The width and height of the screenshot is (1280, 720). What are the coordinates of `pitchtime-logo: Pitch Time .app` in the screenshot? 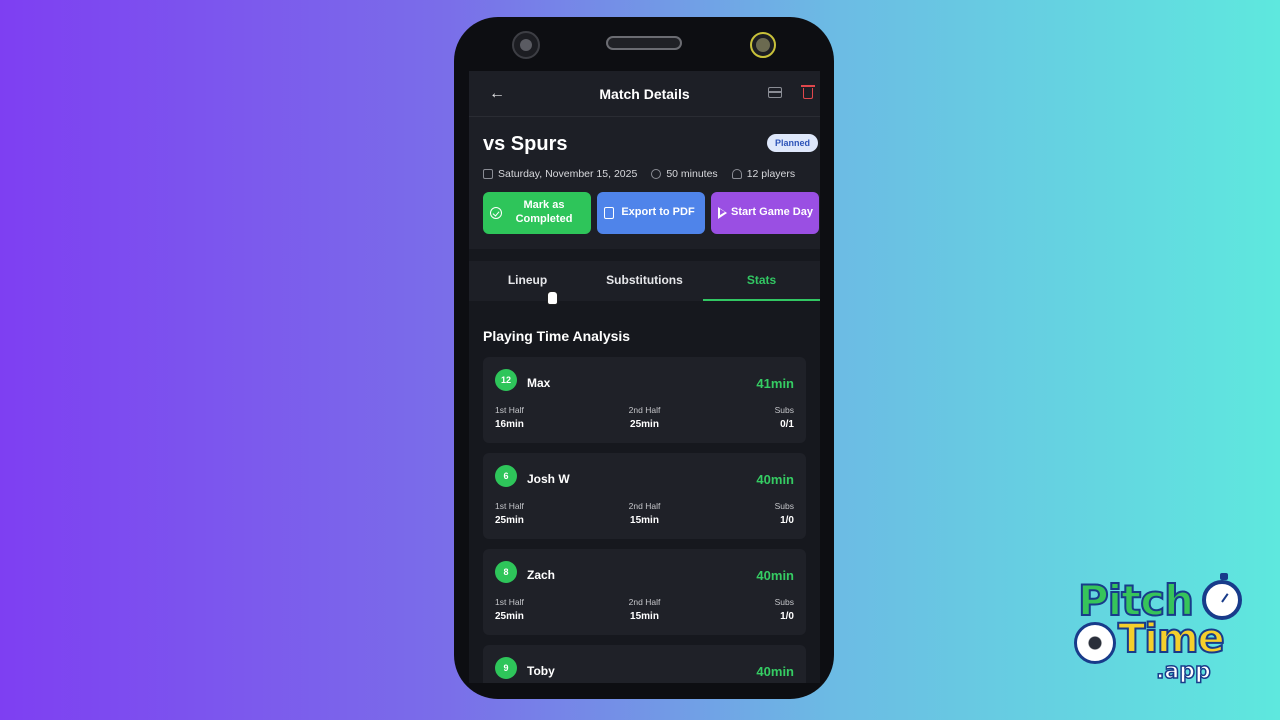 It's located at (1160, 632).